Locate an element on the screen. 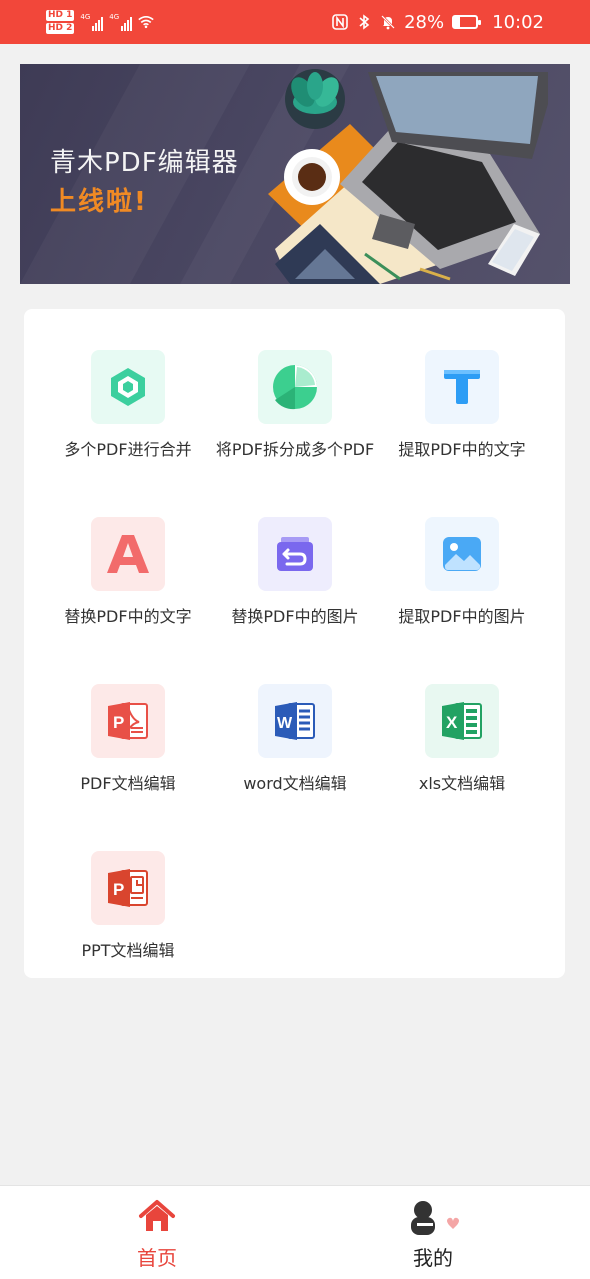 The height and width of the screenshot is (1279, 590). pdf-file-icon: P is located at coordinates (128, 721).